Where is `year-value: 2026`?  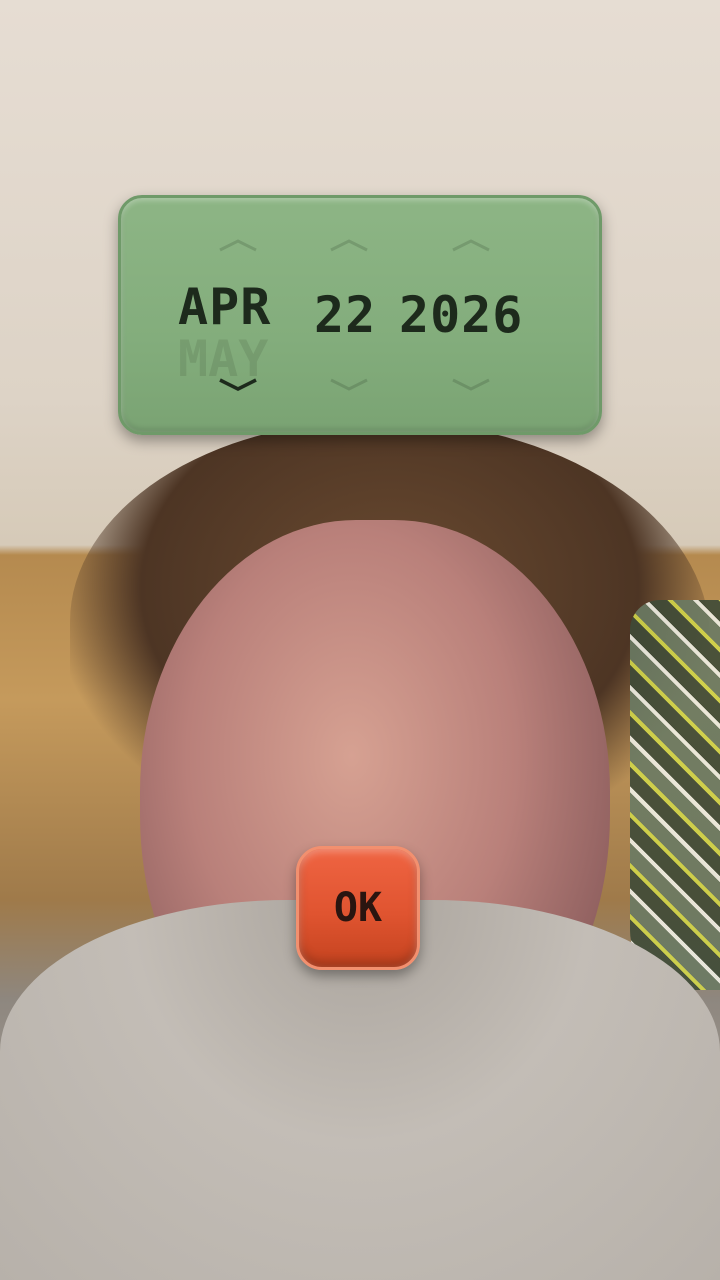 year-value: 2026 is located at coordinates (461, 315).